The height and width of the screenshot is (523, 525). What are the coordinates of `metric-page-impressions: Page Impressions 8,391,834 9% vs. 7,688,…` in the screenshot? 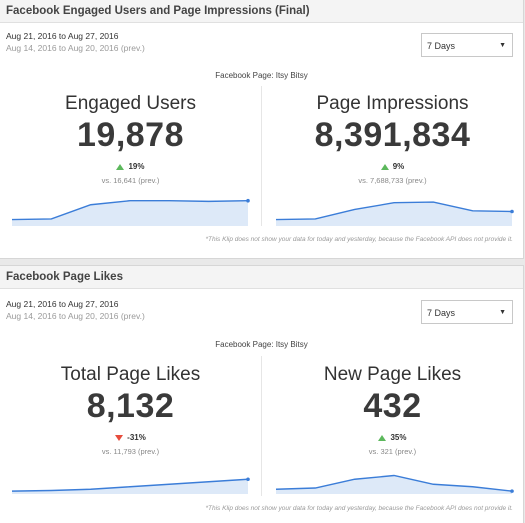 It's located at (392, 140).